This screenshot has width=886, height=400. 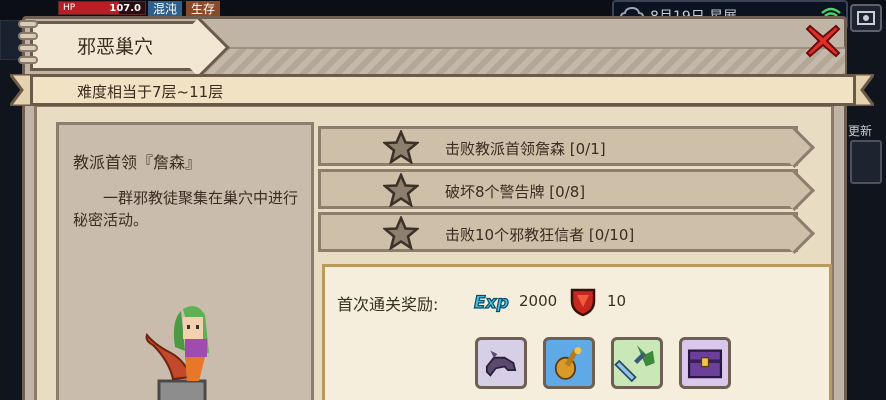 What do you see at coordinates (388, 304) in the screenshot?
I see `reward-label: 首次通关奖励:` at bounding box center [388, 304].